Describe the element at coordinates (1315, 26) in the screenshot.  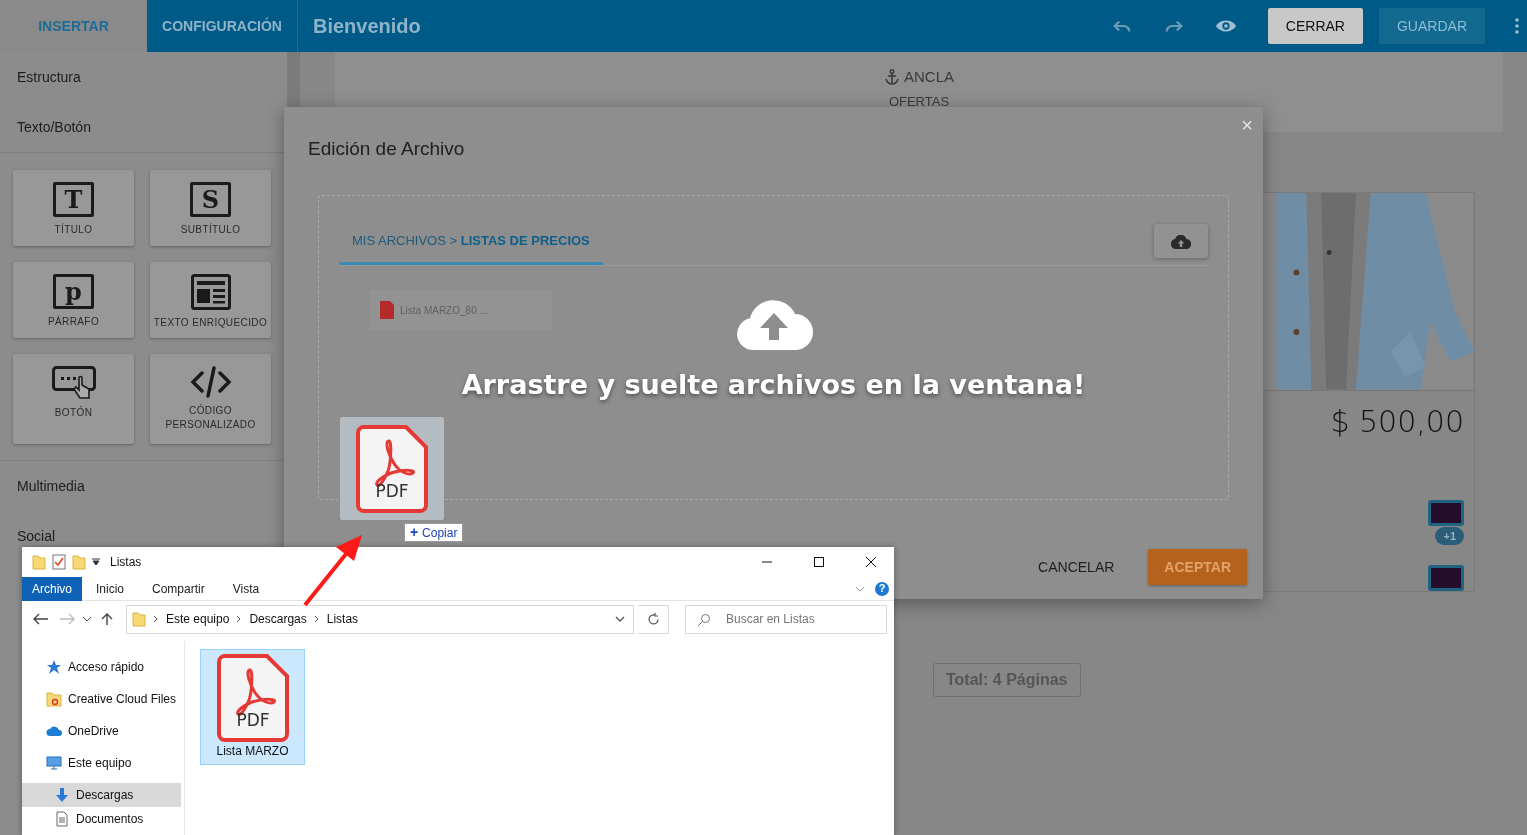
I see `toolbar-button: CERRAR` at that location.